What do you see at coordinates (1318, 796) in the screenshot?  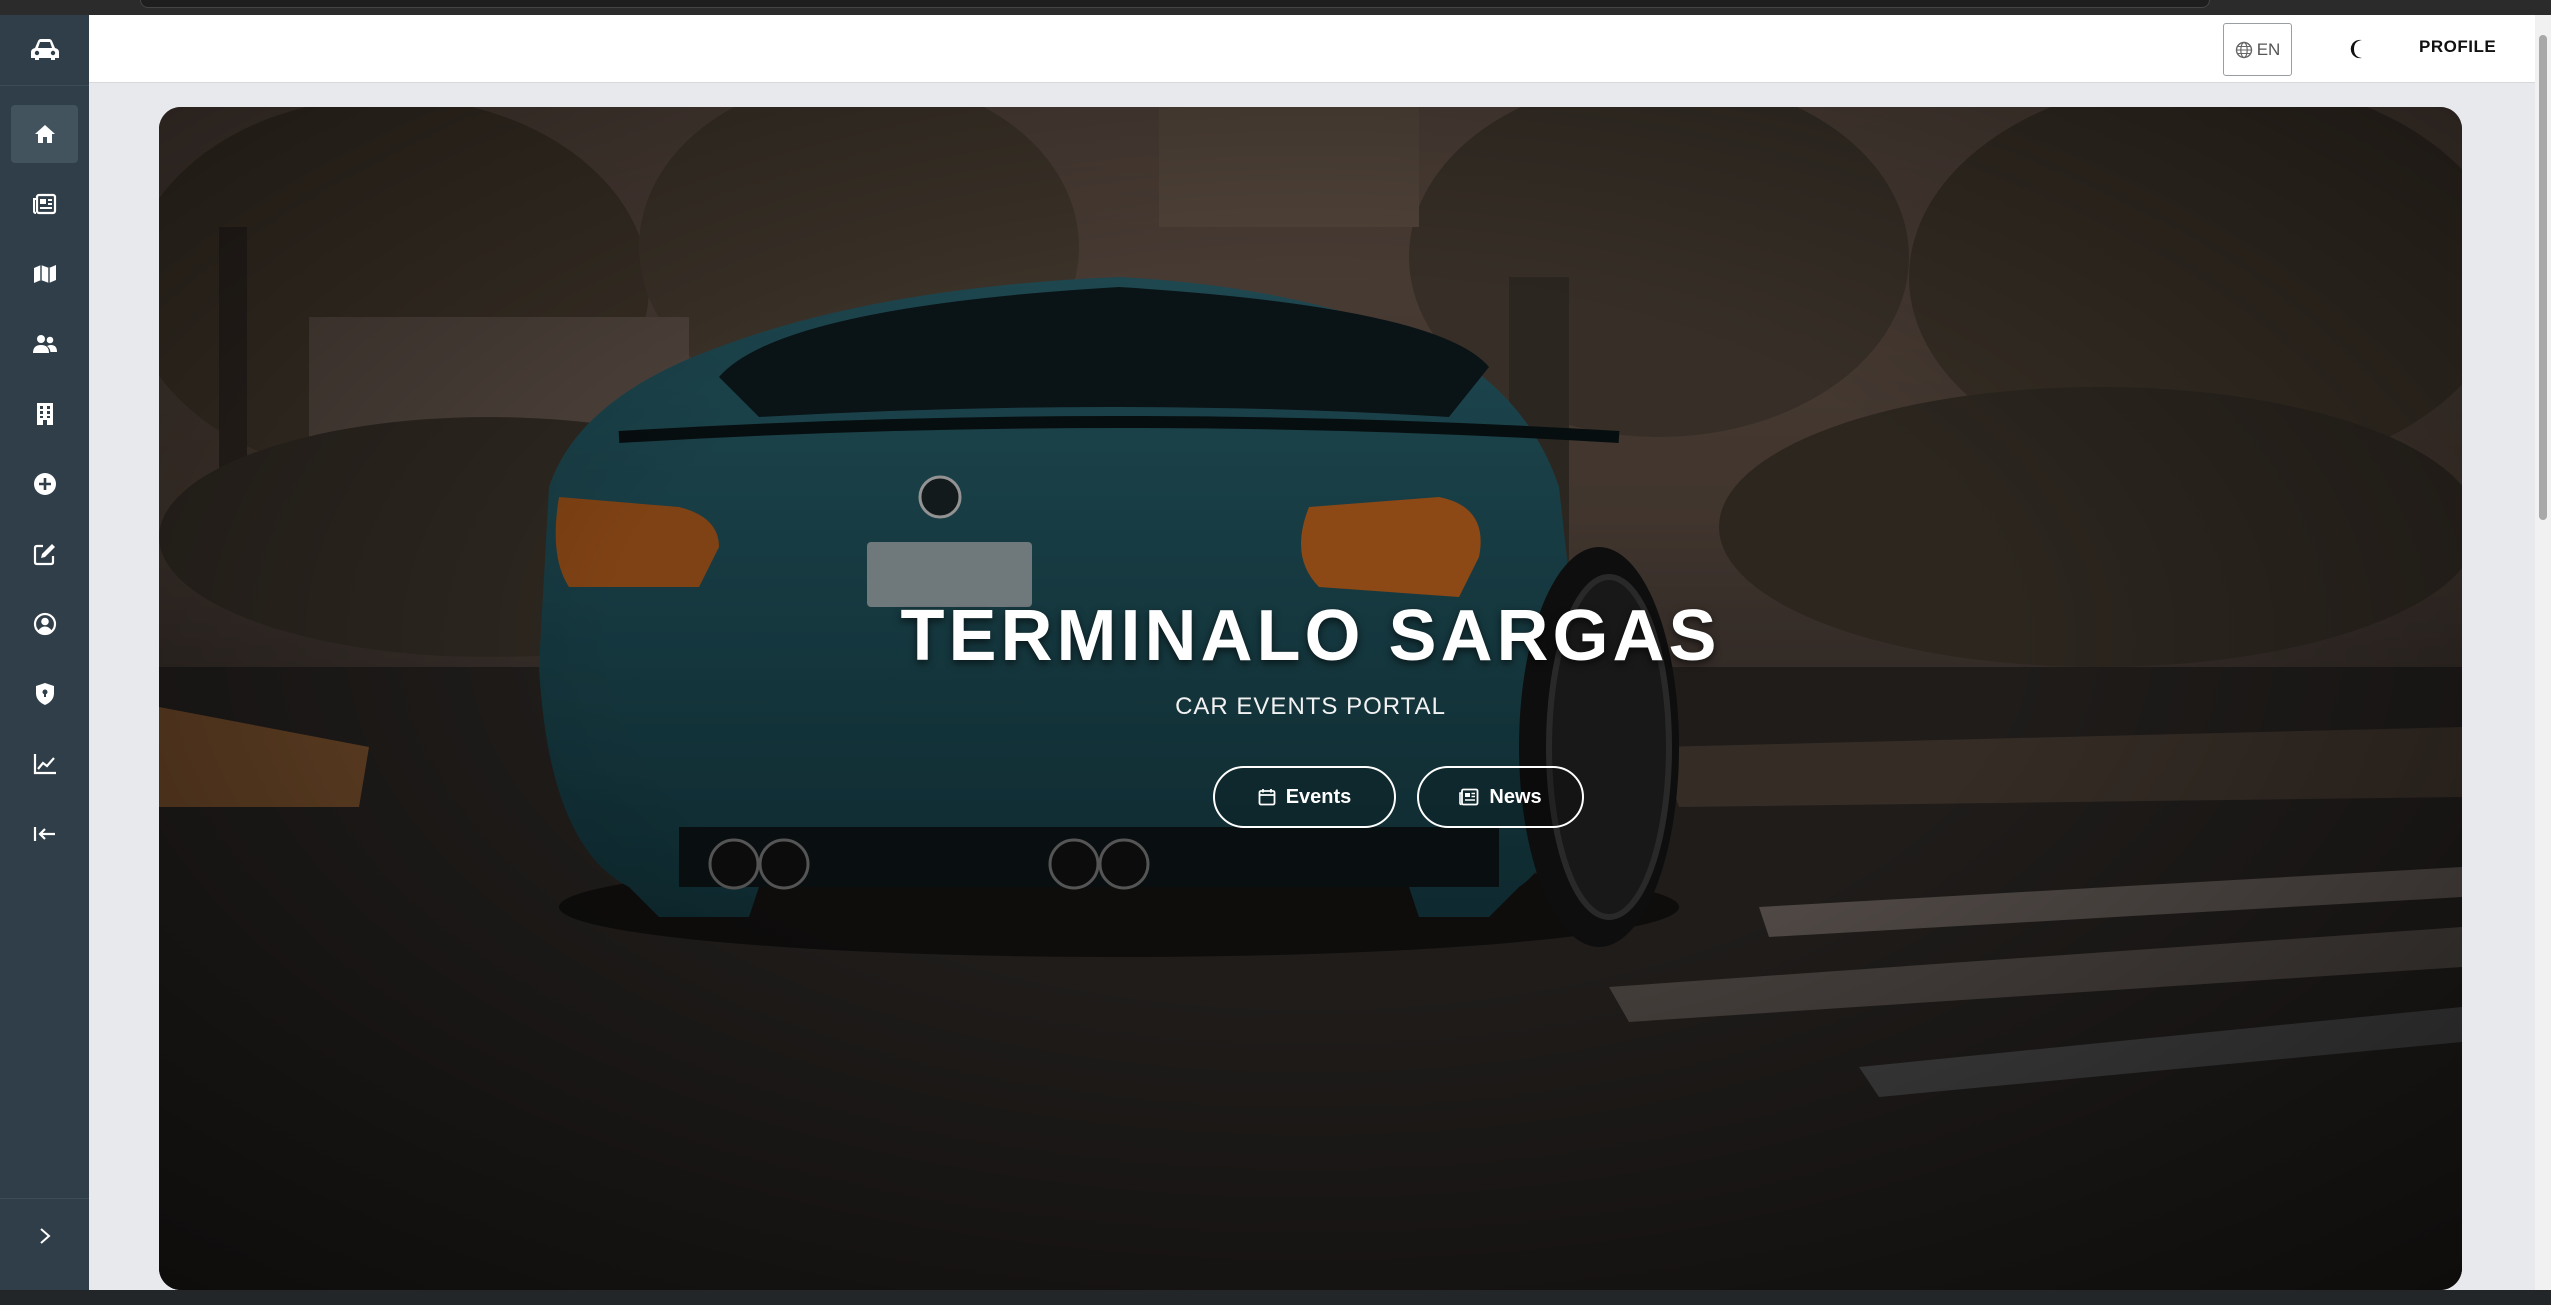 I see `events-button-label: Events` at bounding box center [1318, 796].